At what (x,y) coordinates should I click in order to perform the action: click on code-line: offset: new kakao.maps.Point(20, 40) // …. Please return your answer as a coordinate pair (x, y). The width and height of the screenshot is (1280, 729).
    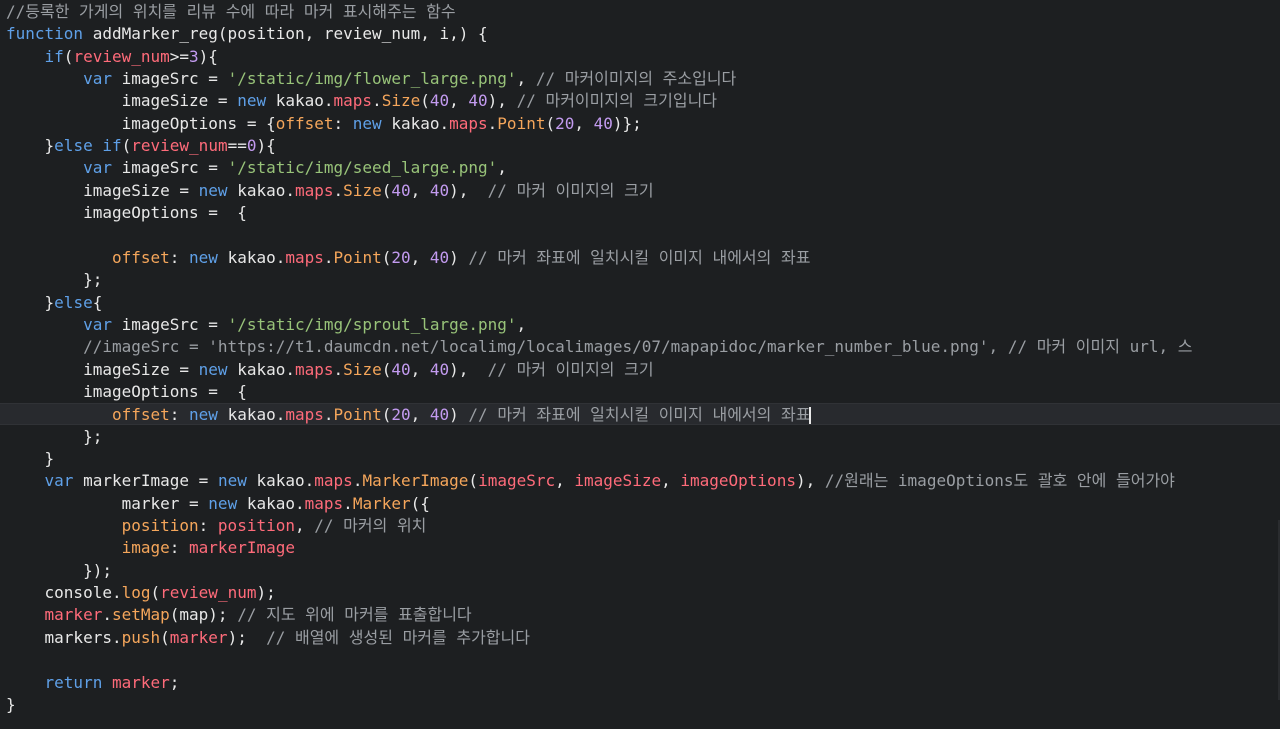
    Looking at the image, I should click on (640, 258).